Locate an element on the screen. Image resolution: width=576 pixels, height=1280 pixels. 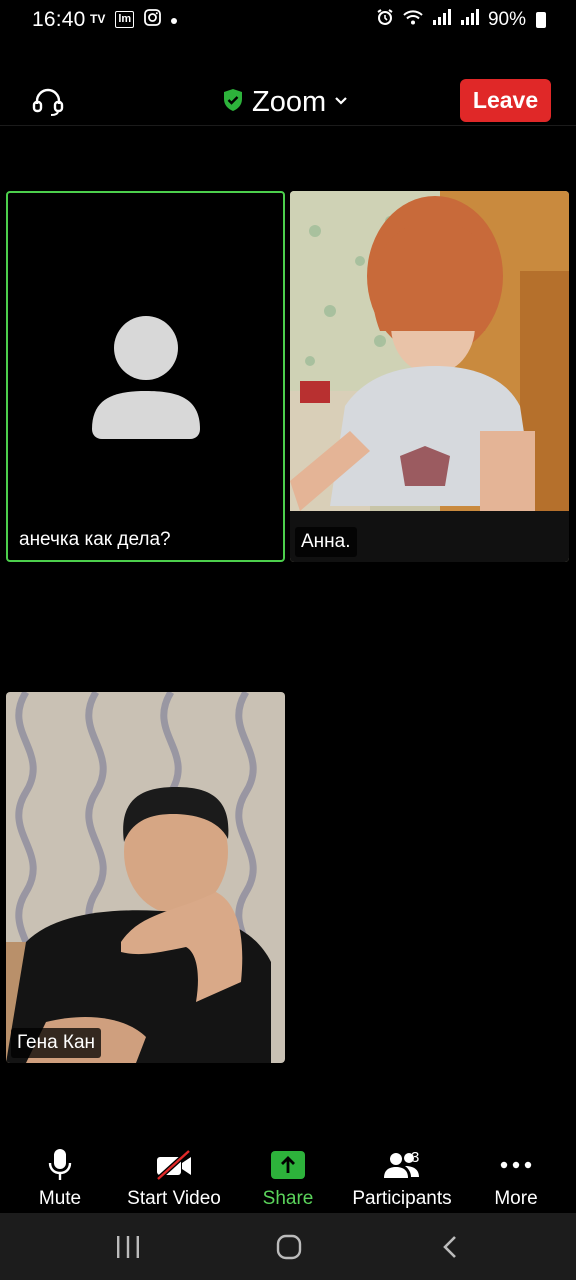
more-dots-icon is located at coordinates (516, 1165).